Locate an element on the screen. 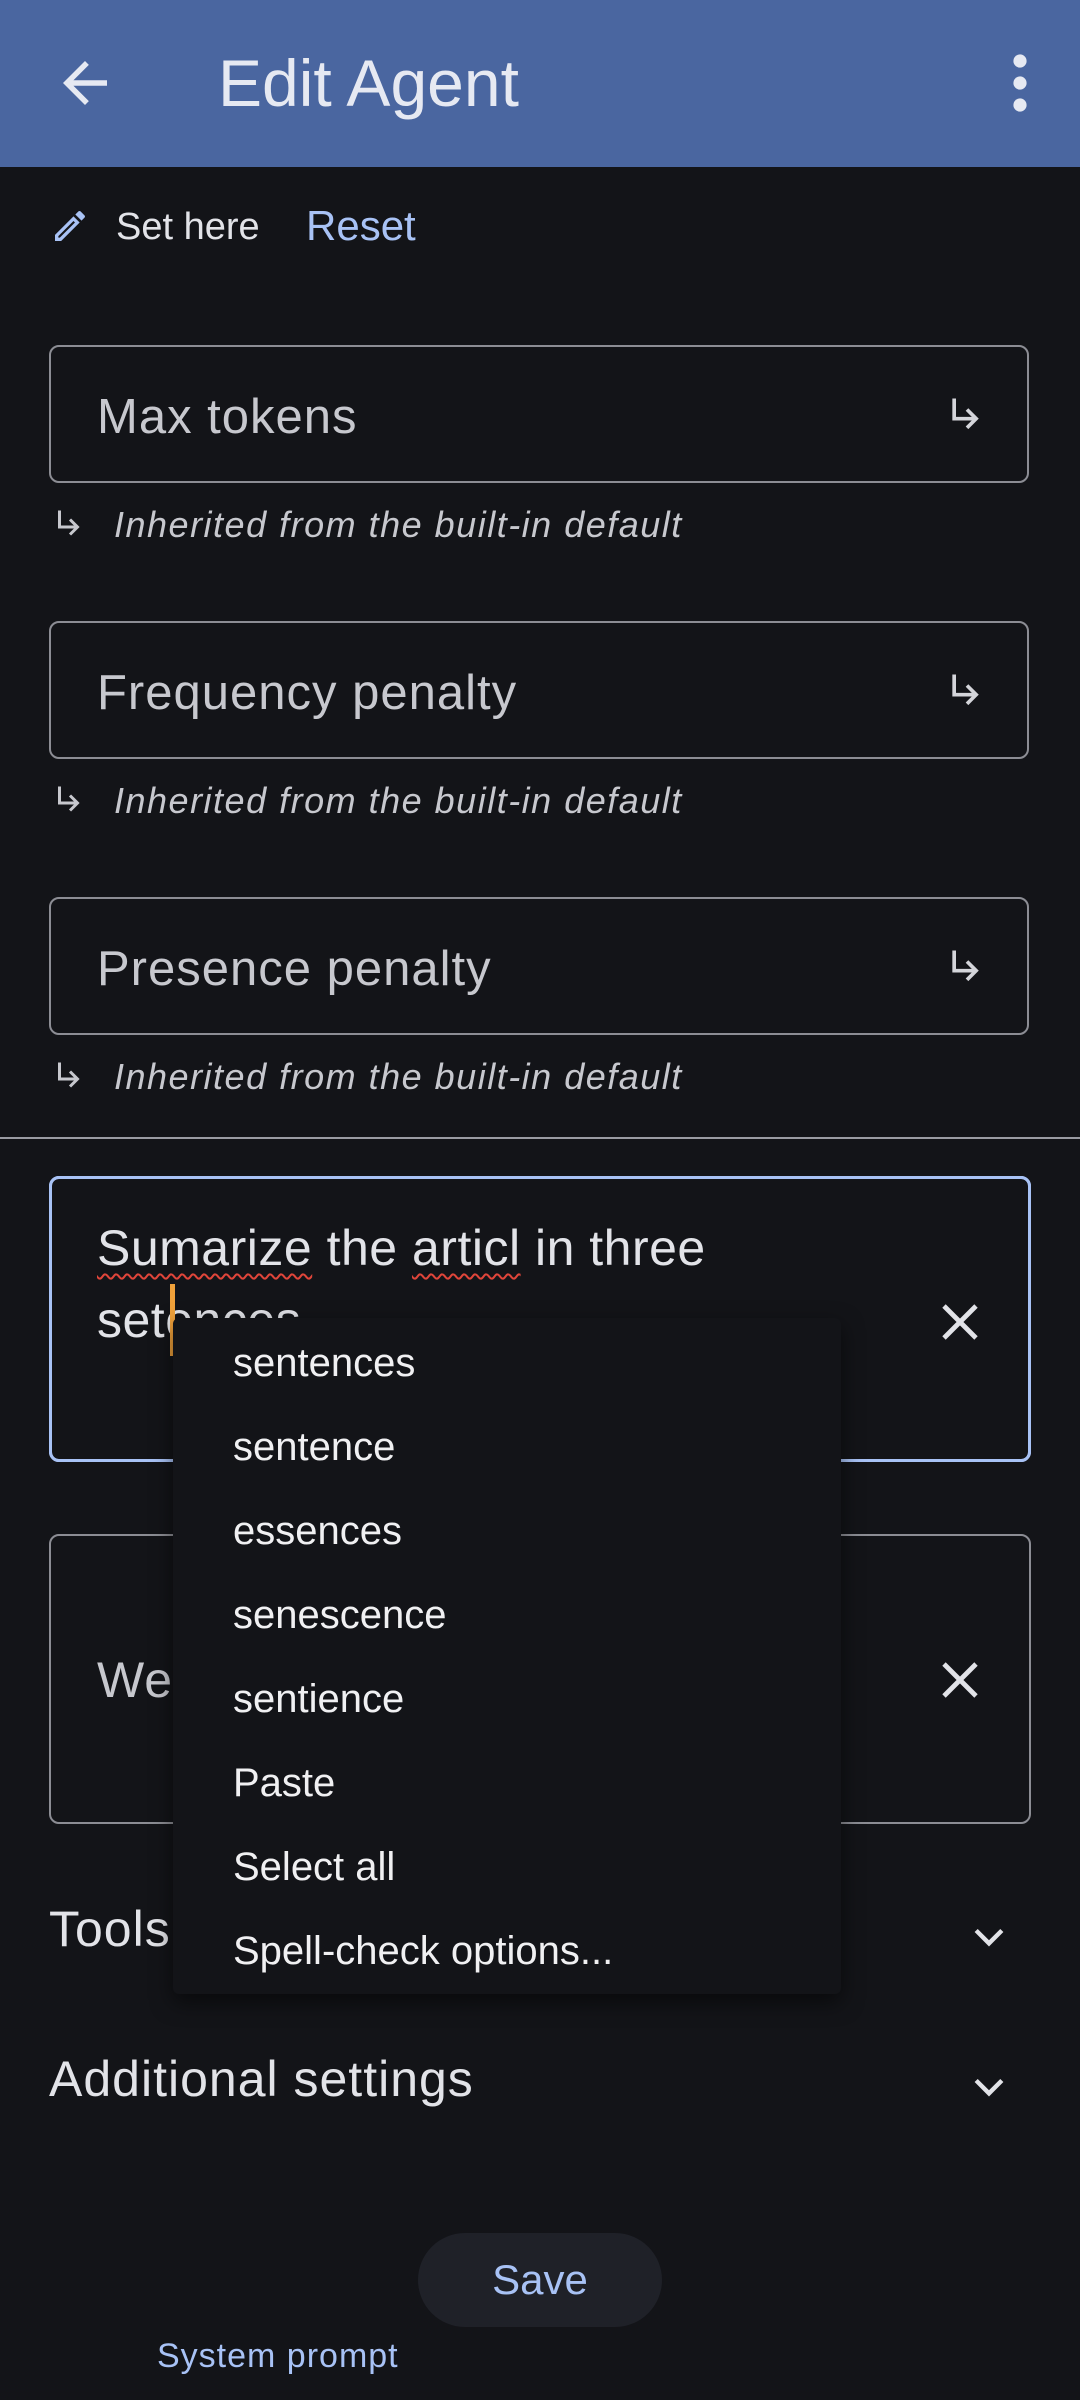  max-tokens-field: Max tokens is located at coordinates (539, 414).